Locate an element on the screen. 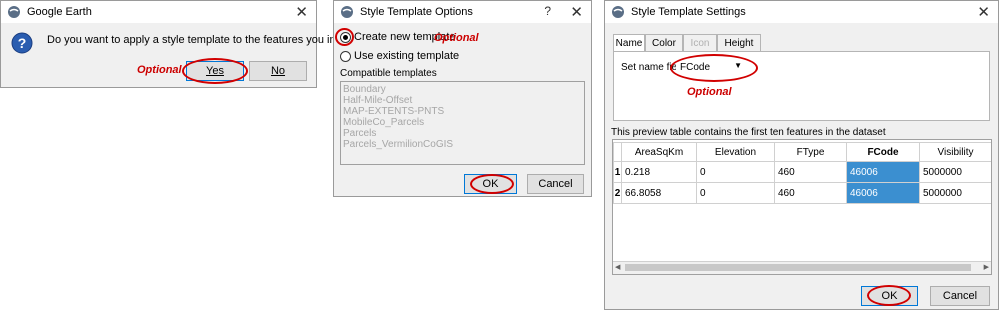  tab-icon: Icon is located at coordinates (700, 43).